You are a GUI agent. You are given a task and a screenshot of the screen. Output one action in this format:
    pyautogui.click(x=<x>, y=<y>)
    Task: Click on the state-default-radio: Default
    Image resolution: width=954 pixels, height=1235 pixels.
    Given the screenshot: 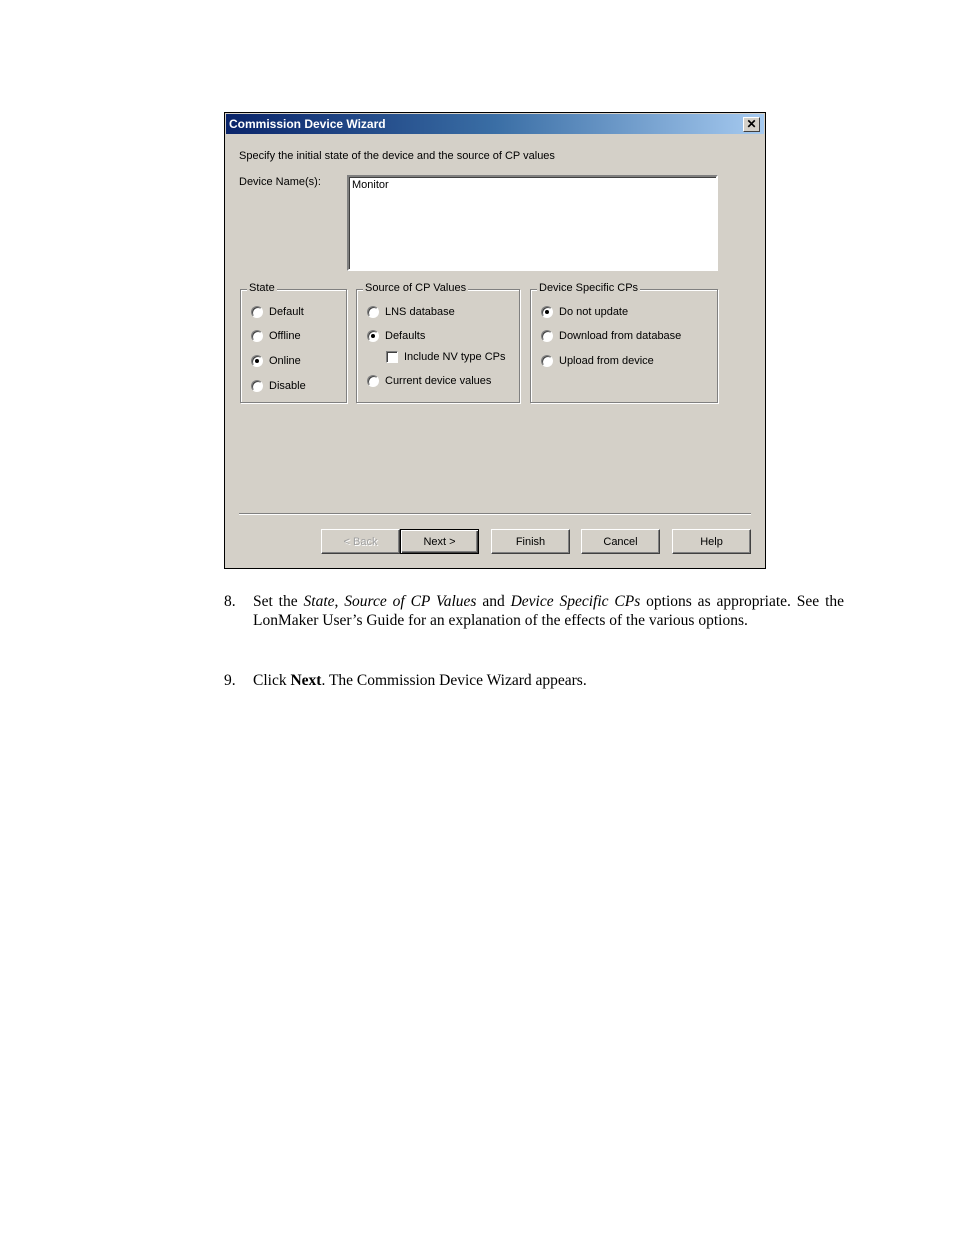 What is the action you would take?
    pyautogui.click(x=277, y=312)
    